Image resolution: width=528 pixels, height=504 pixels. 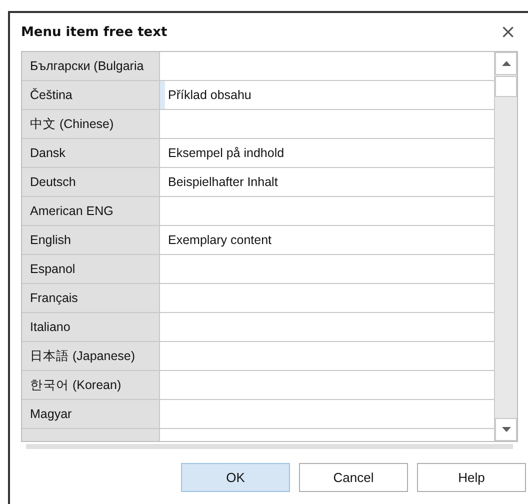 I want to click on language-cell: Français, so click(x=91, y=298).